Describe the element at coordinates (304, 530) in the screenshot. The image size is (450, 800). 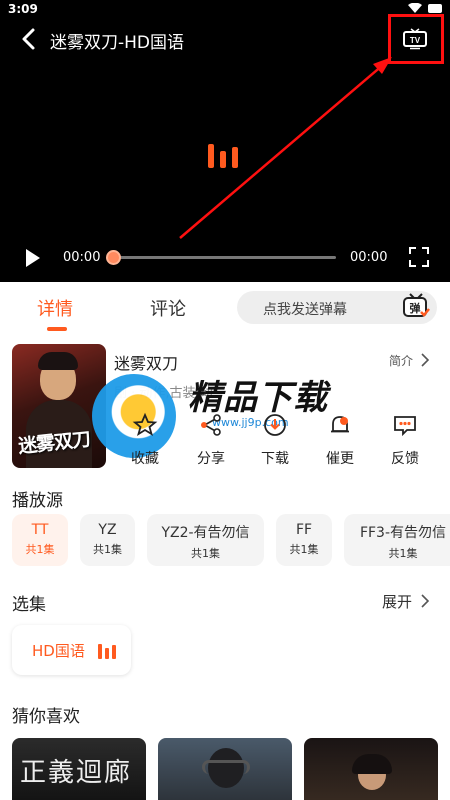
I see `source-name: FF` at that location.